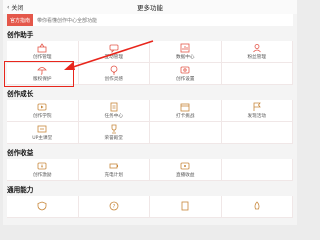  I want to click on feature-item: UP主课堂, so click(43, 133).